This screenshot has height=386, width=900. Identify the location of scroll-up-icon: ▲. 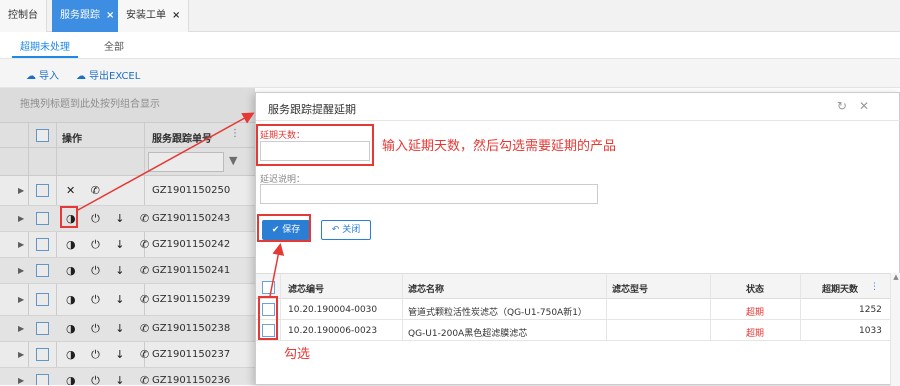
(895, 277).